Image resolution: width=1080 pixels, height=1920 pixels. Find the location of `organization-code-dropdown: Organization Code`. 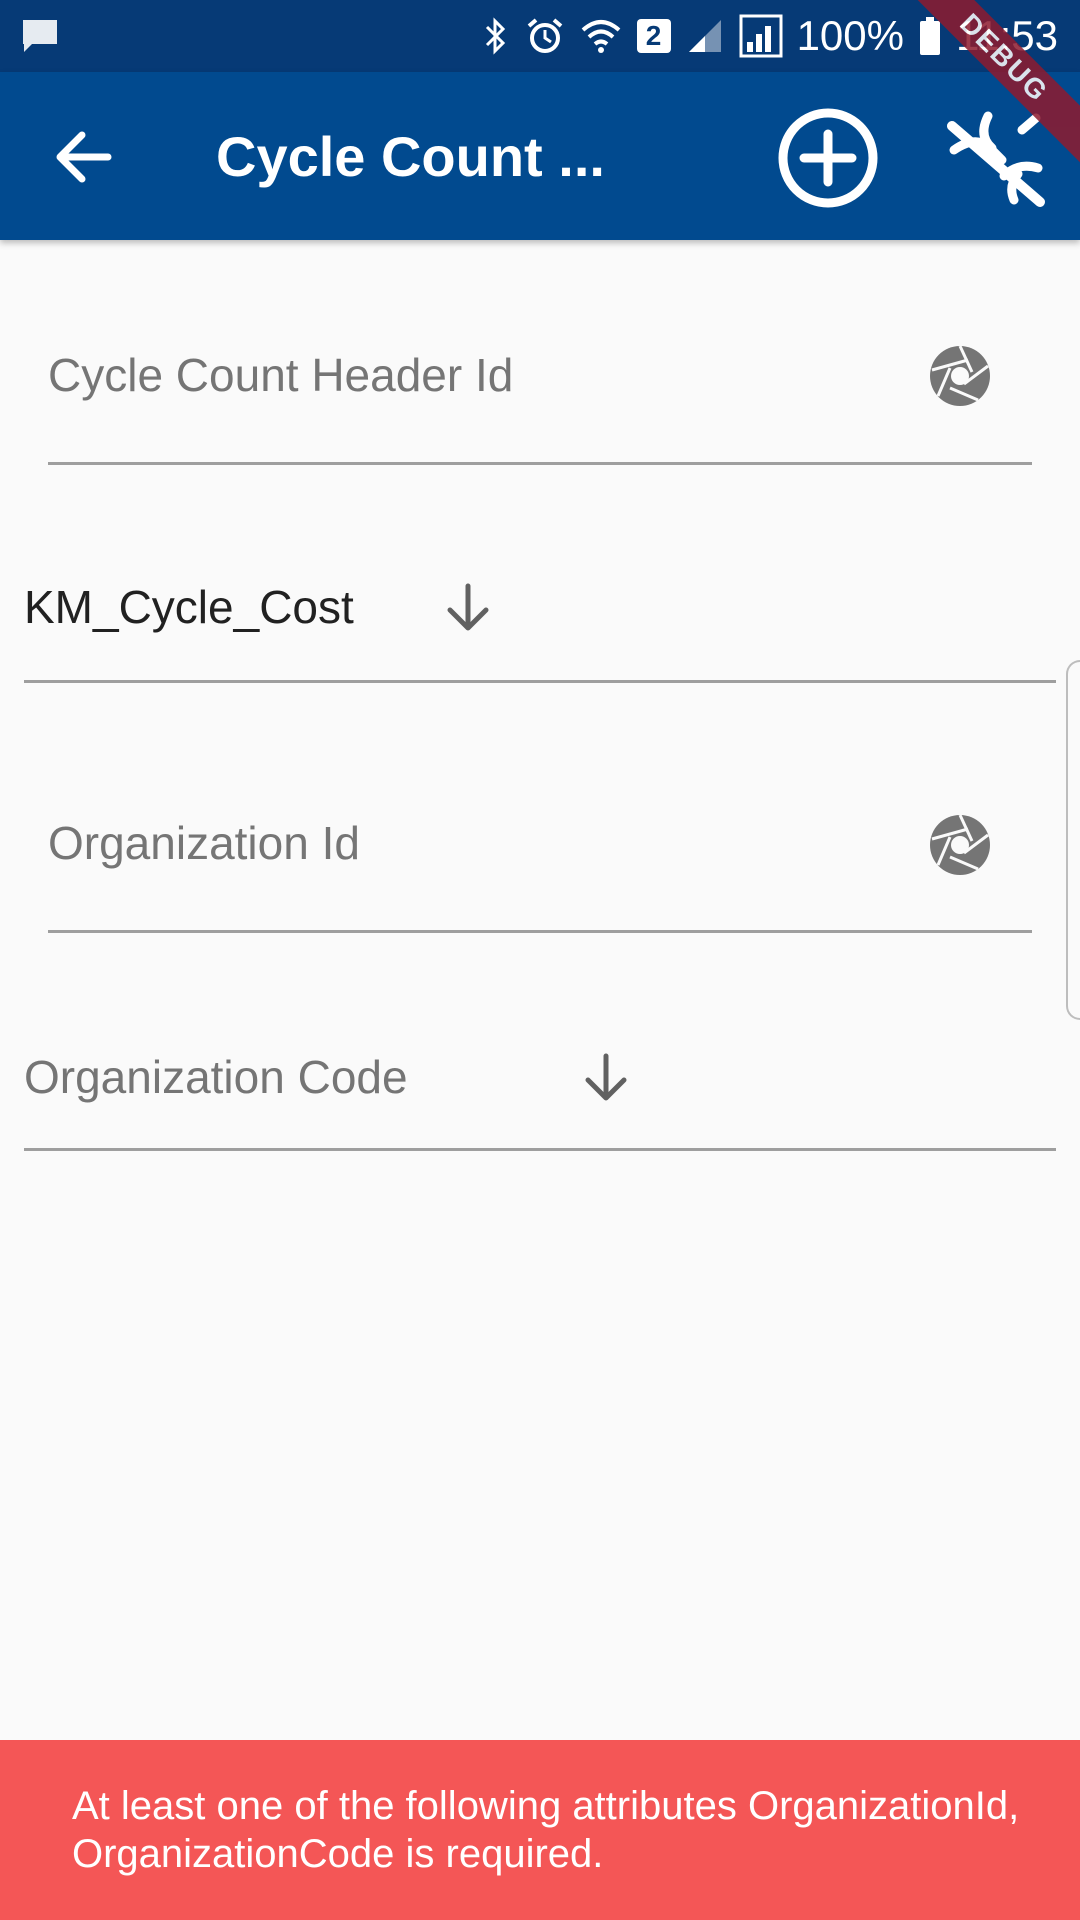

organization-code-dropdown: Organization Code is located at coordinates (216, 1077).